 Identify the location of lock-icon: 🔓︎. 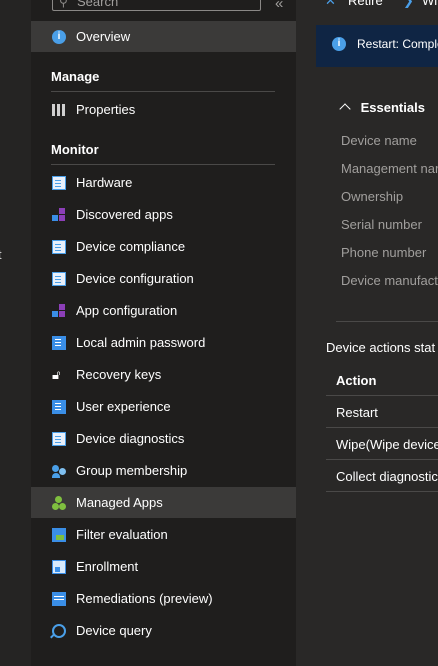
(56, 374).